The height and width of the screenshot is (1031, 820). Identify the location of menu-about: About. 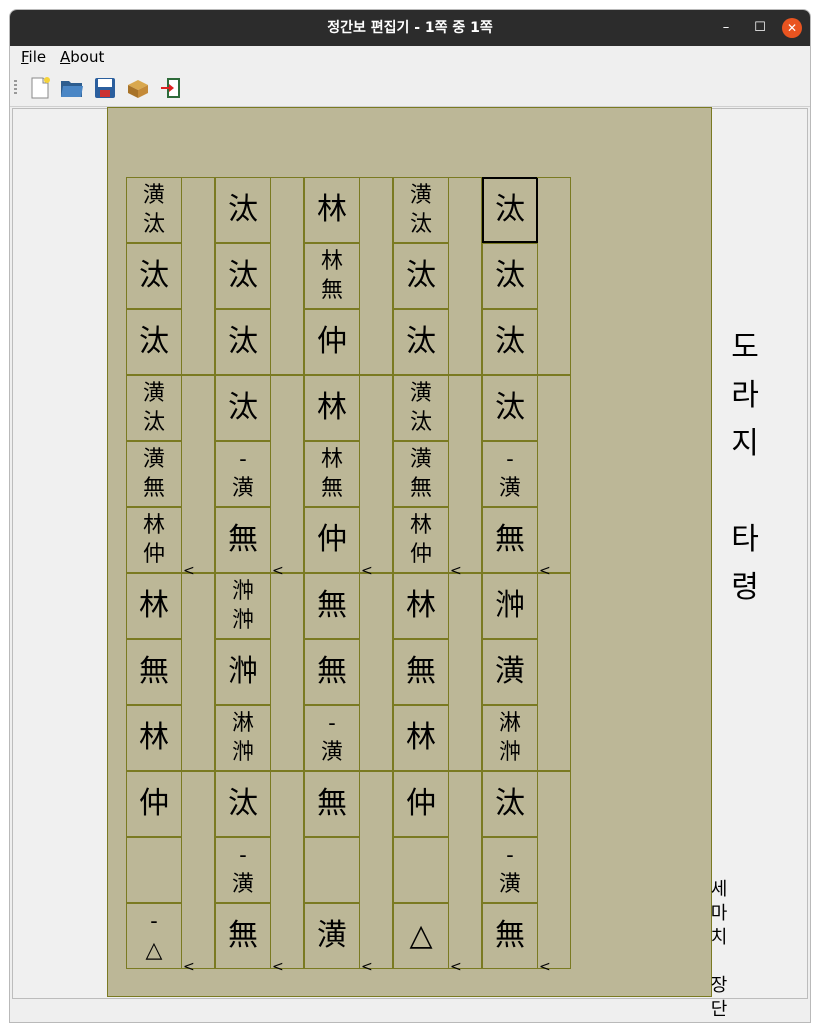
(82, 57).